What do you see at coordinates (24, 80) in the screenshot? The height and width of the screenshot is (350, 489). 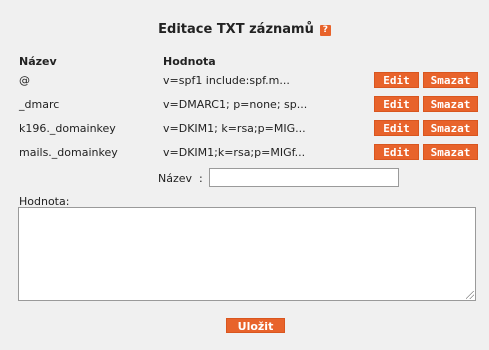 I see `record-name: @` at bounding box center [24, 80].